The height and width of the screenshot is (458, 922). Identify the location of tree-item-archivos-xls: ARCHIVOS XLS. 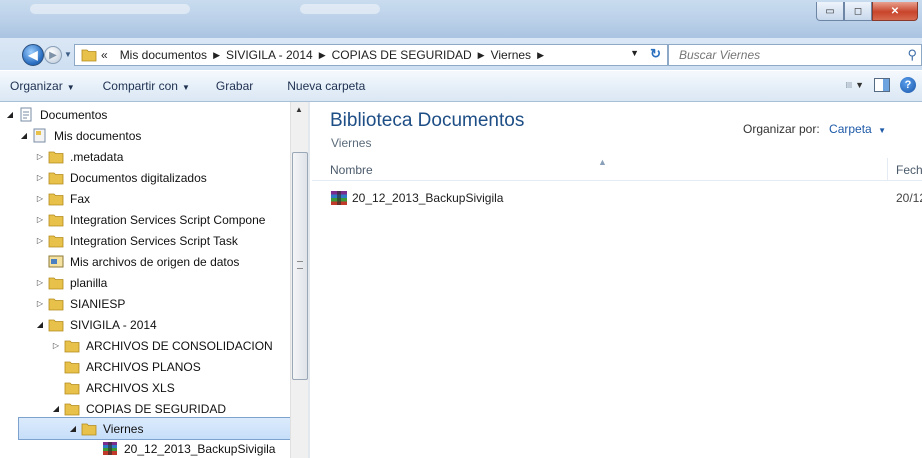
(118, 387).